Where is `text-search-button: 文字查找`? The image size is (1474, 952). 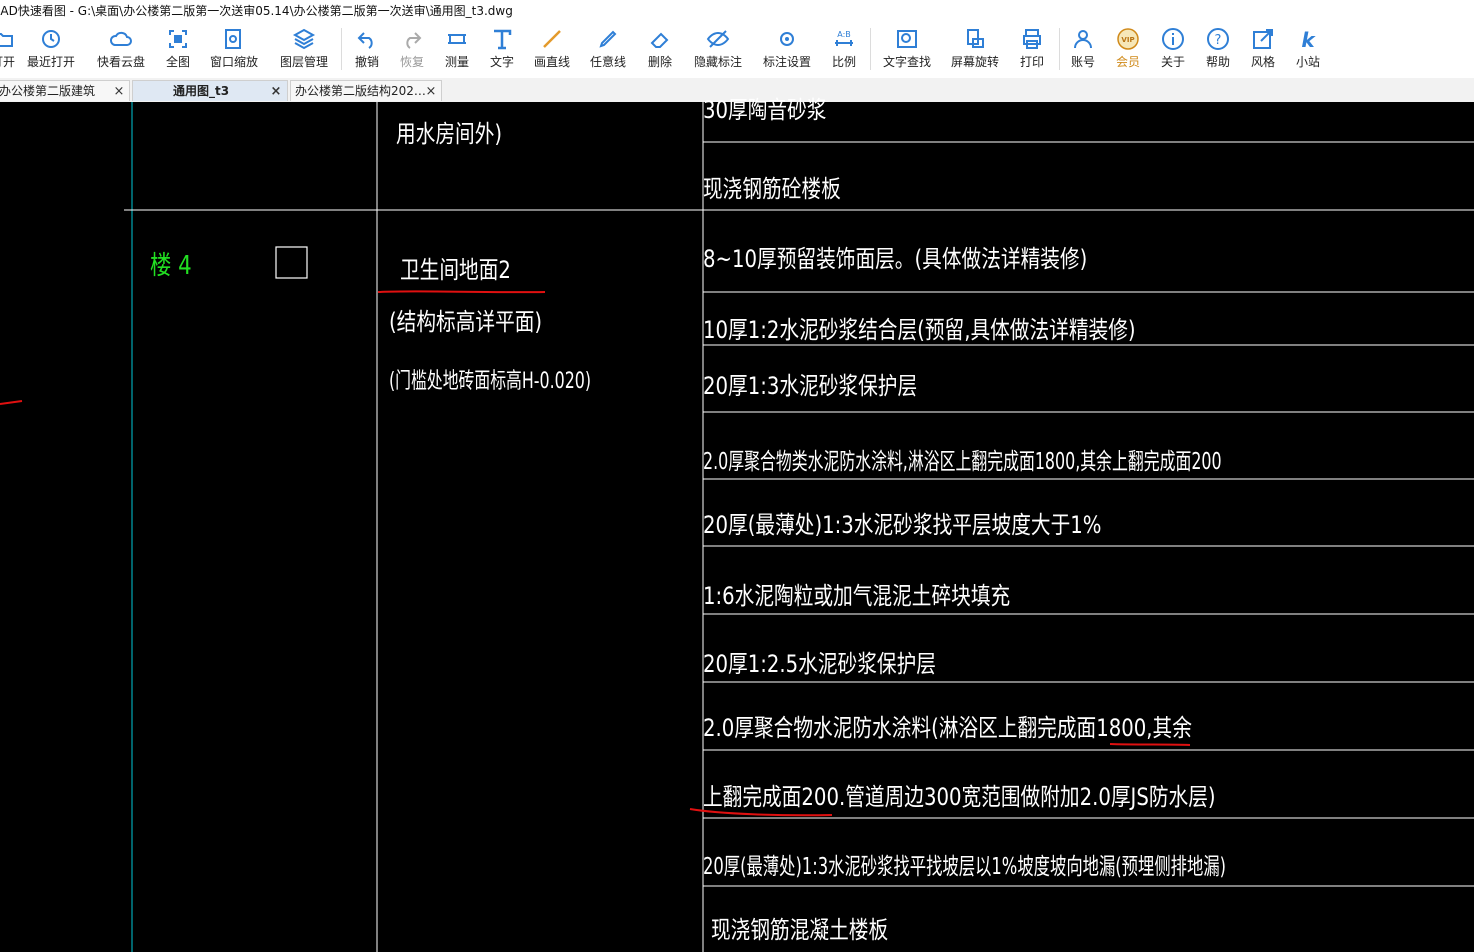
text-search-button: 文字查找 is located at coordinates (907, 50).